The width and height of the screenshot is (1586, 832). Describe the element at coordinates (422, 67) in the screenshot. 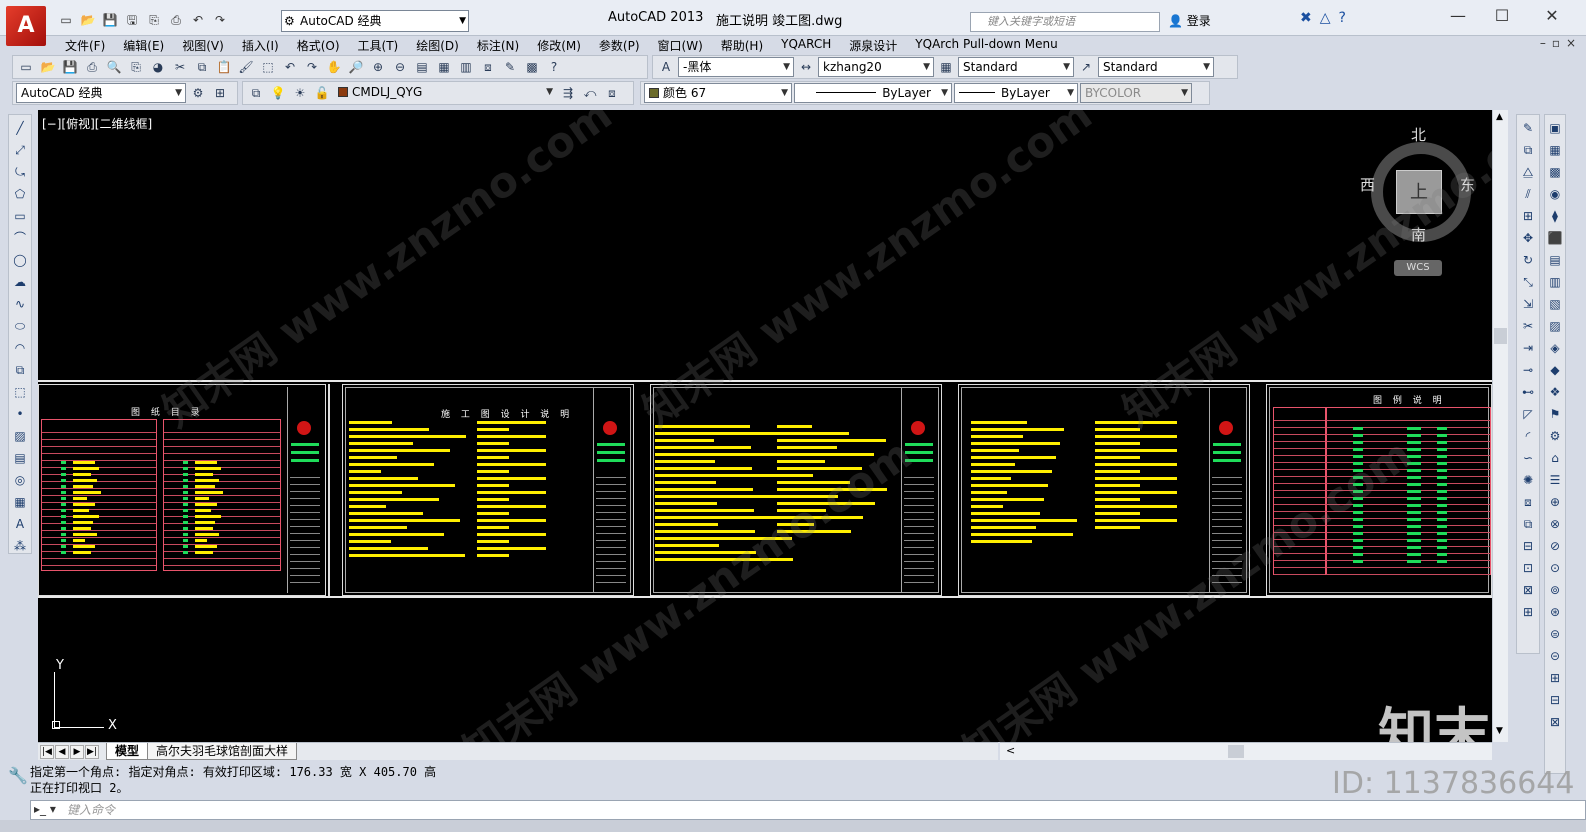

I see `properties-icon: ▤` at that location.